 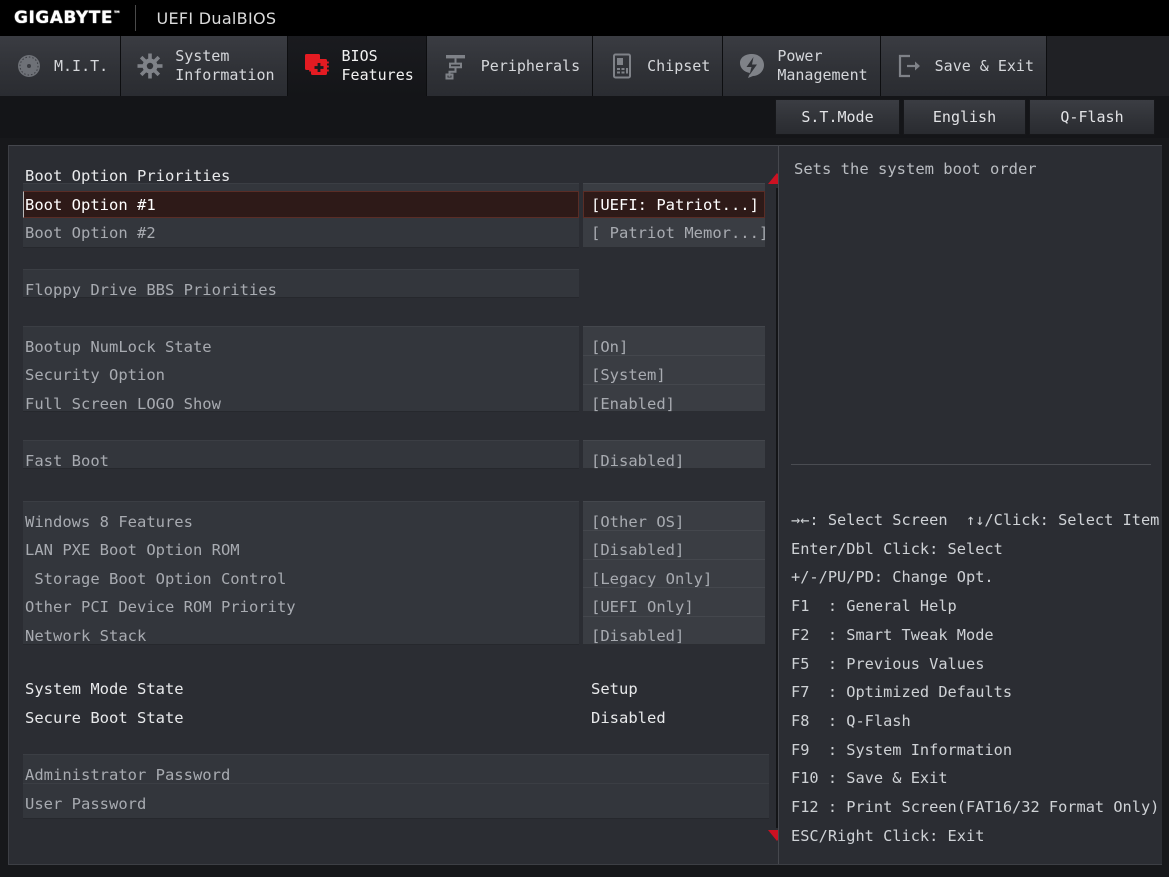 What do you see at coordinates (104, 689) in the screenshot?
I see `setting-label: System Mode State` at bounding box center [104, 689].